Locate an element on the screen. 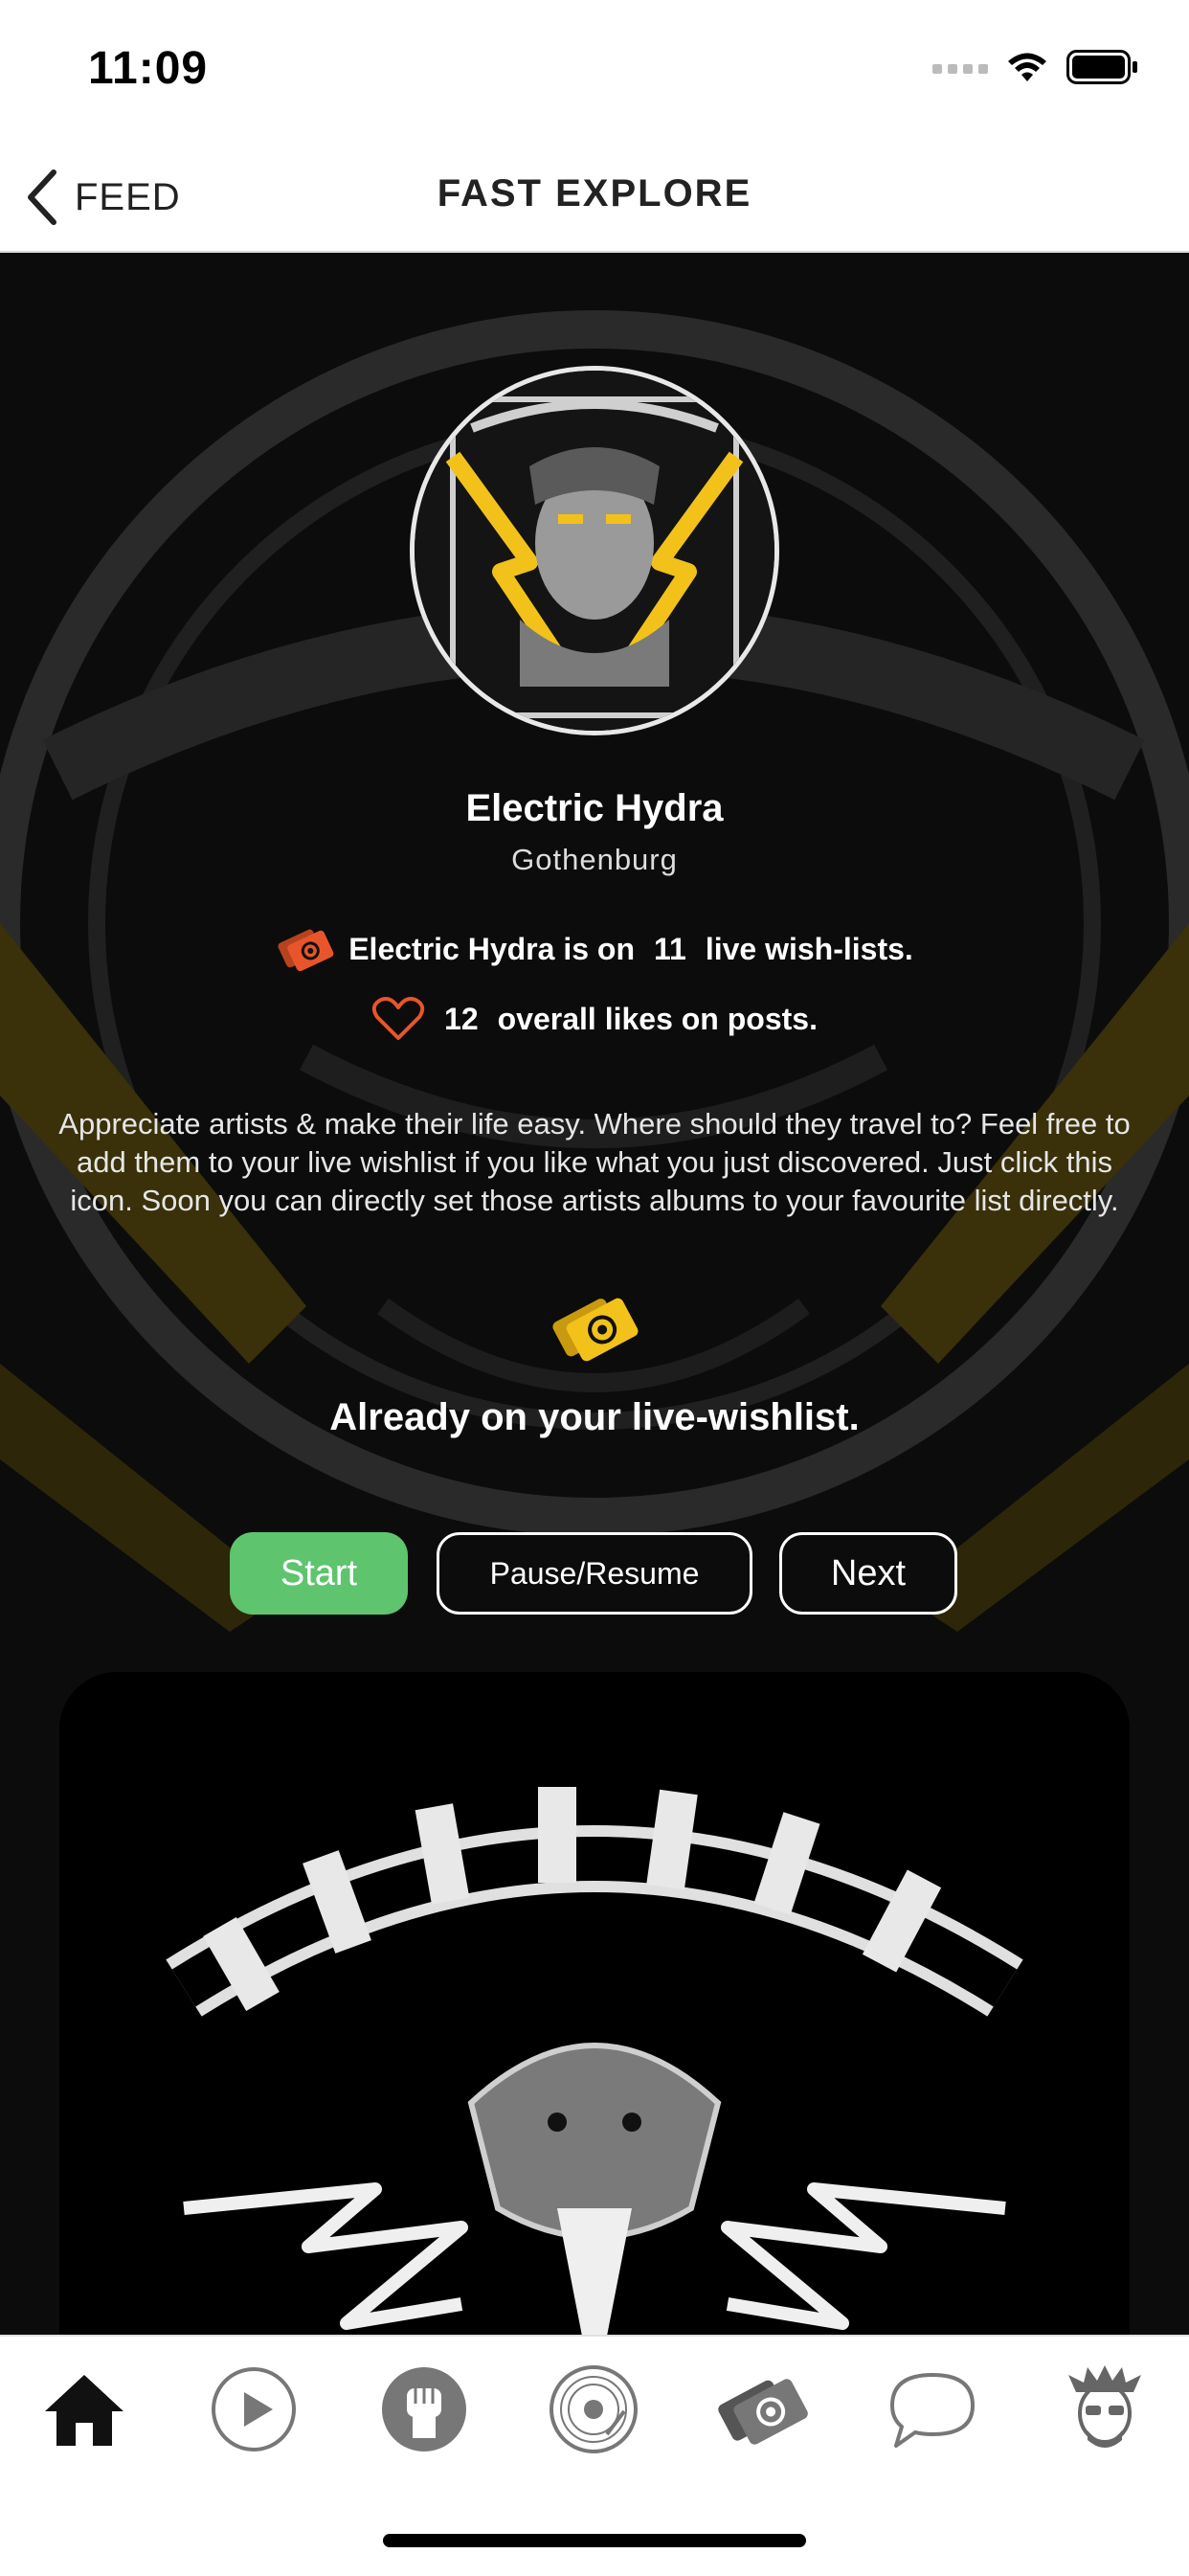 Image resolution: width=1189 pixels, height=2576 pixels. home-icon is located at coordinates (84, 2410).